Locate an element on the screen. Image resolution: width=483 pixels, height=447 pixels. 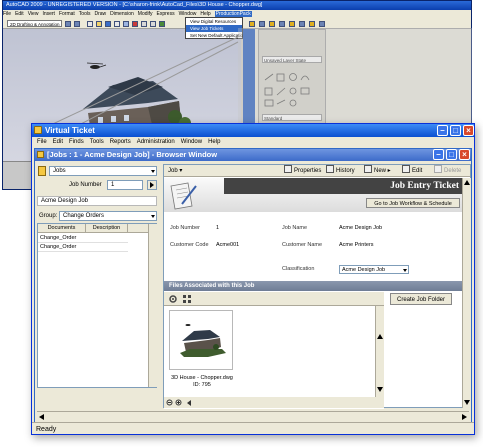
toolbar-settings-icon is located at coordinates (77, 24).